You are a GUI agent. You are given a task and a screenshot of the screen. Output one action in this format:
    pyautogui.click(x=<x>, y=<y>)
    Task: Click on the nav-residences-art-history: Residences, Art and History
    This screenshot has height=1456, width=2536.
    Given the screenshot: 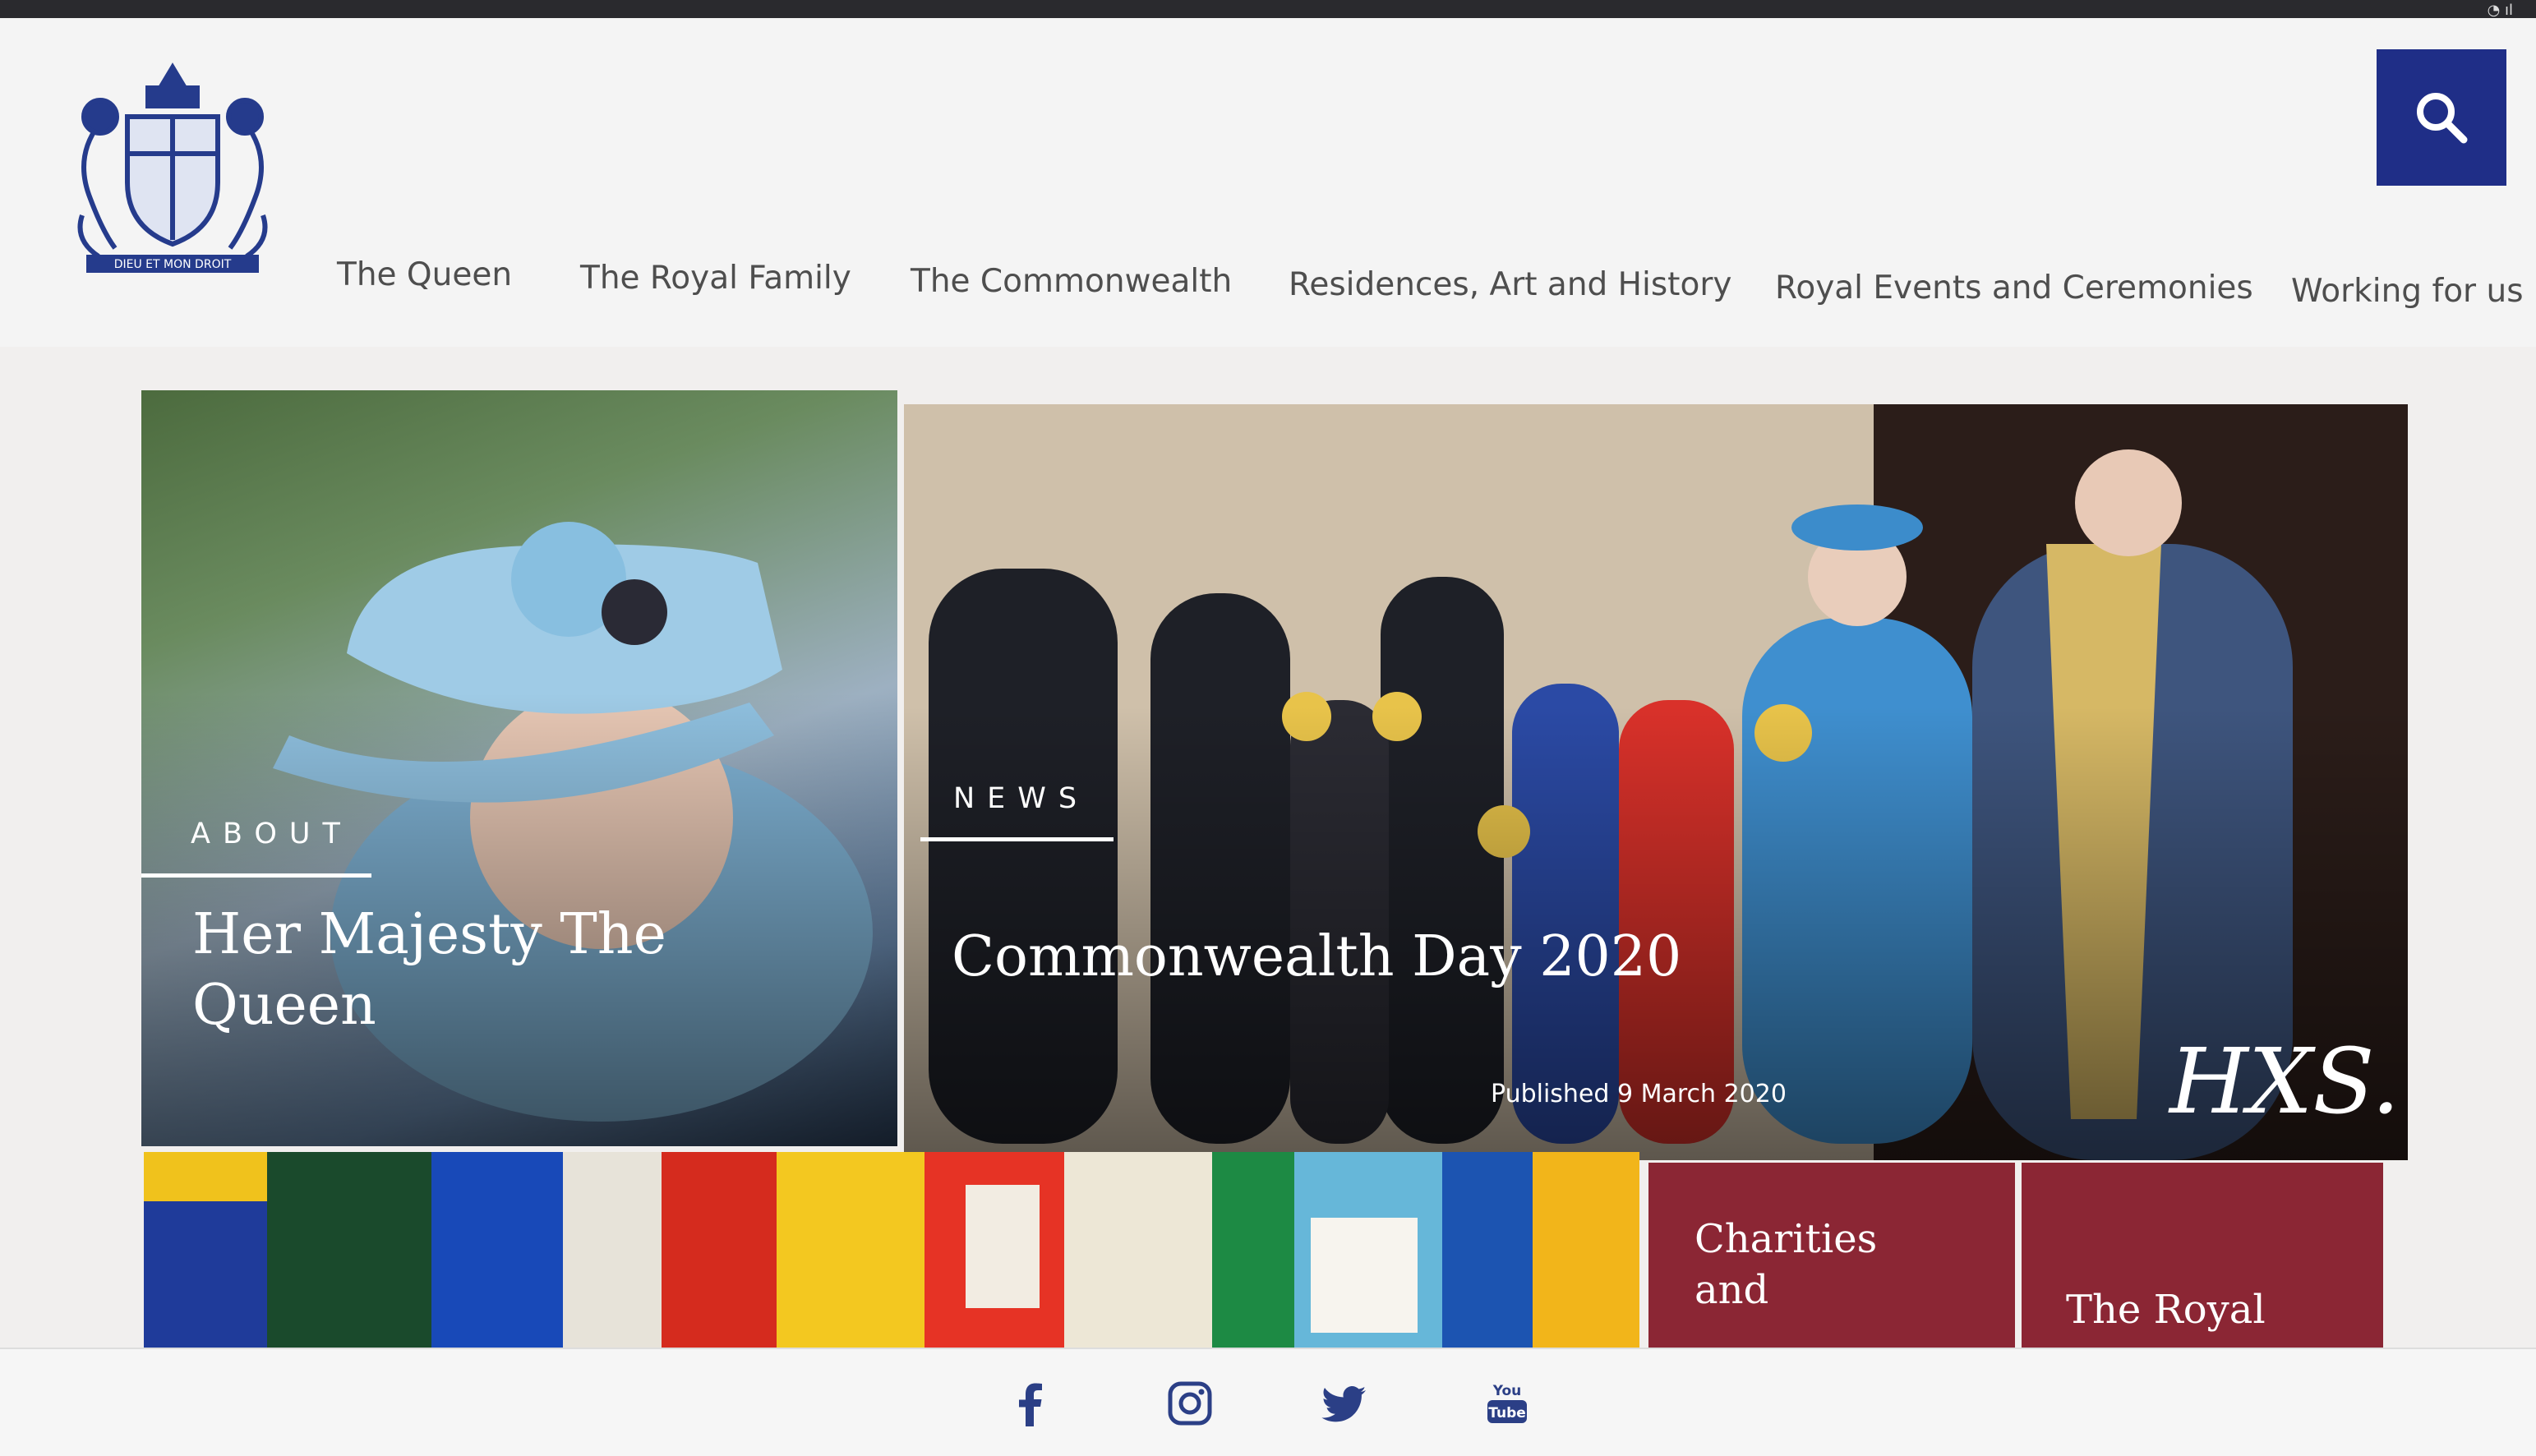 What is the action you would take?
    pyautogui.click(x=1510, y=284)
    